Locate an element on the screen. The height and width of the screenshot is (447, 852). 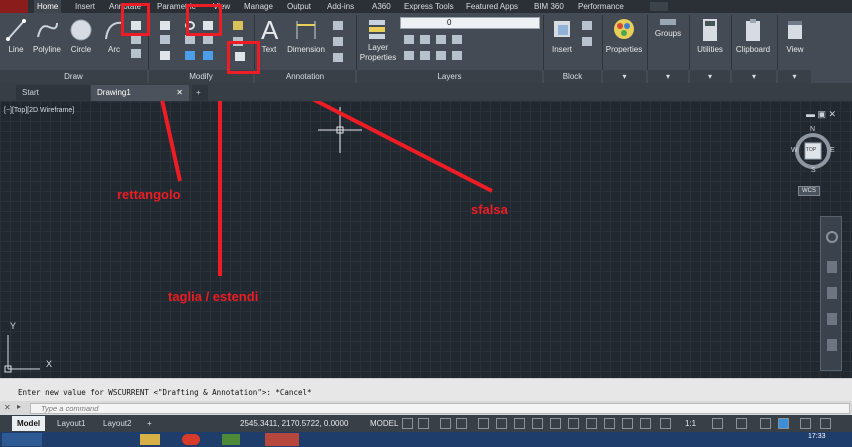
layers-panel-title: Layers is located at coordinates (449, 76).